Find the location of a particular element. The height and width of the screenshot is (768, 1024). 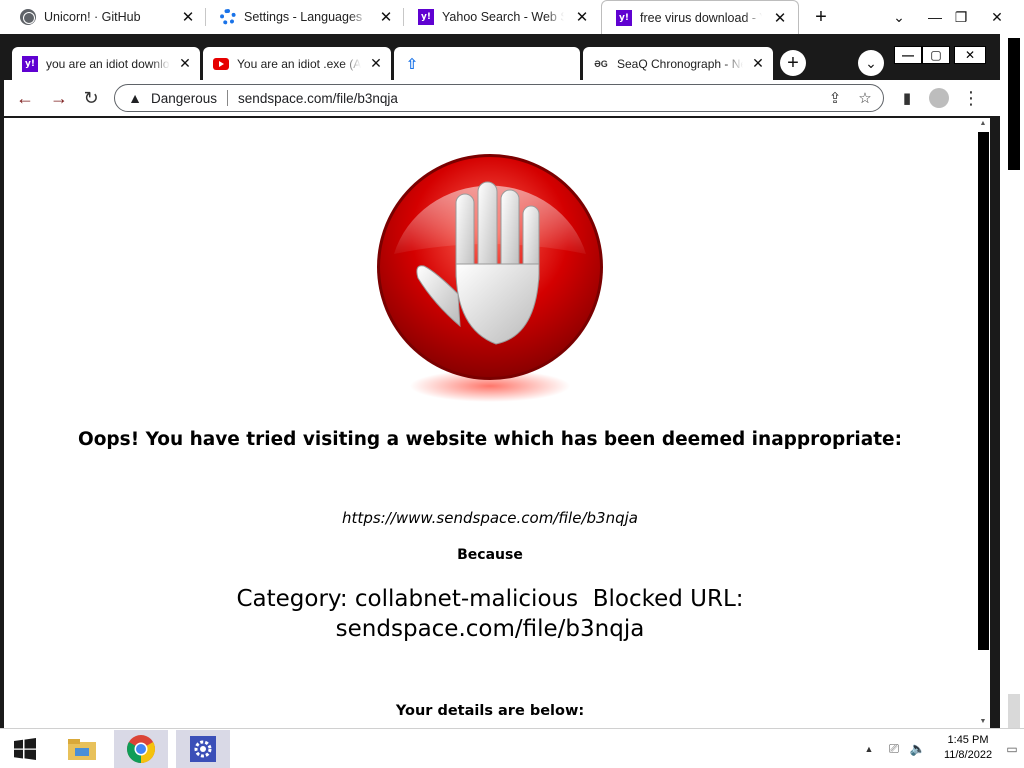

outer-tab-yahoo-search: y! Yahoo Search - Web Search ✕ is located at coordinates (502, 17).